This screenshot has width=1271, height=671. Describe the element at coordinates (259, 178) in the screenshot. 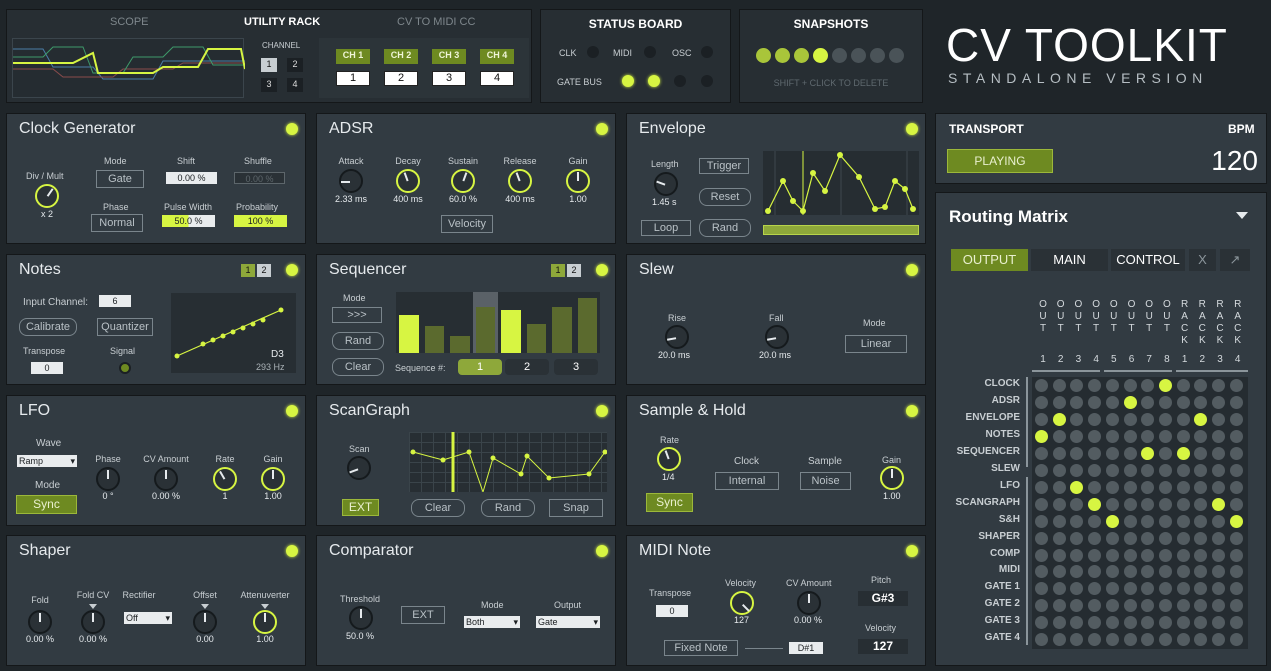

I see `shuffle-field: 0.00 %` at that location.